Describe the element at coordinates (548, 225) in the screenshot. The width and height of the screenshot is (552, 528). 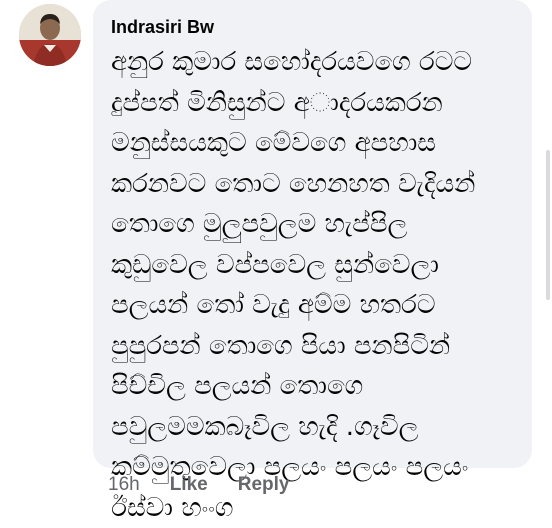
I see `scrollbar` at that location.